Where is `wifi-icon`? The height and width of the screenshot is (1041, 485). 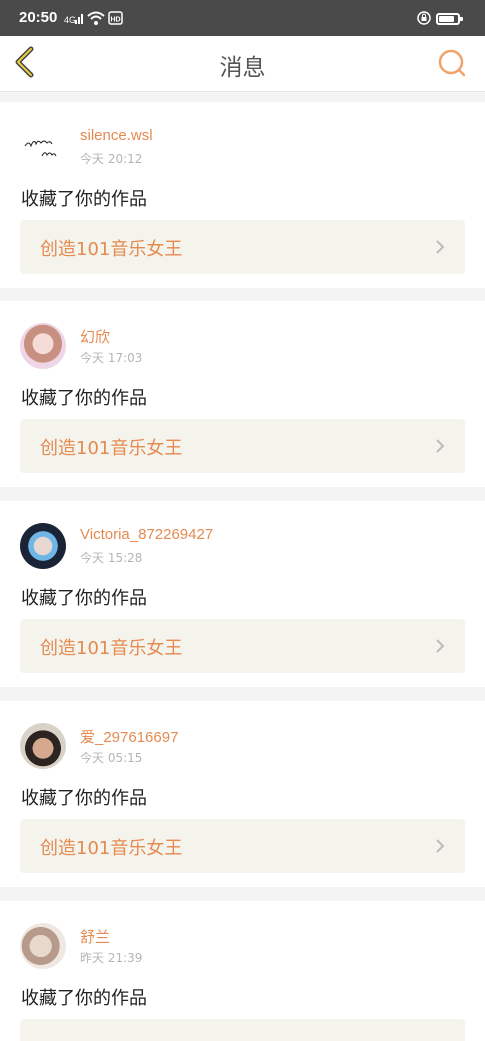
wifi-icon is located at coordinates (96, 18).